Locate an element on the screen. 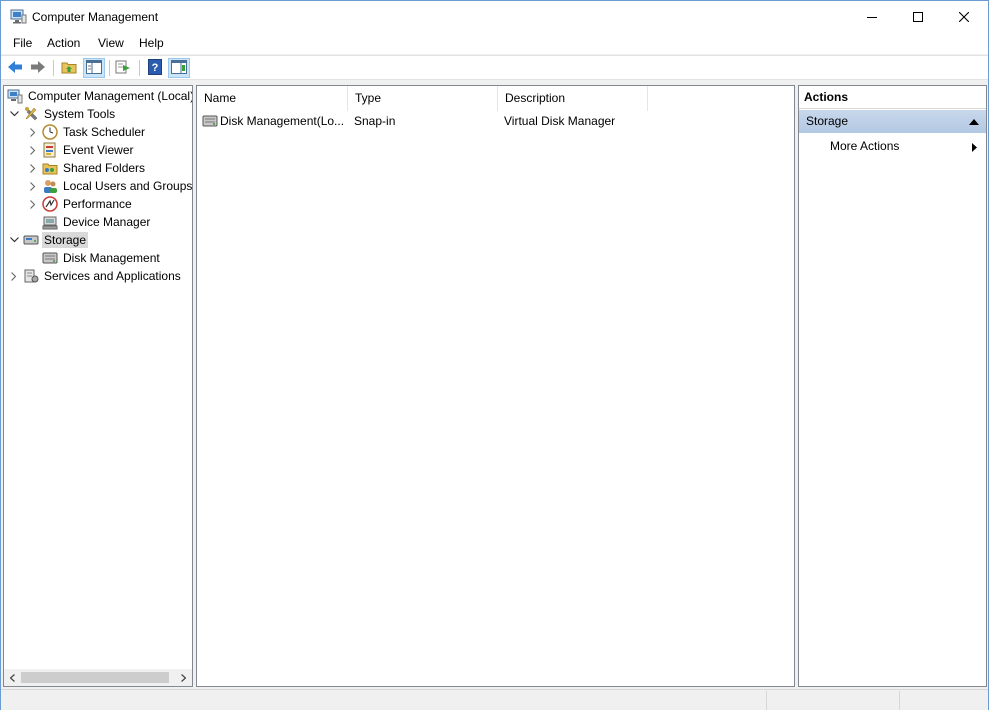 This screenshot has width=989, height=710. tree-item-system-tools: System Tools is located at coordinates (62, 114).